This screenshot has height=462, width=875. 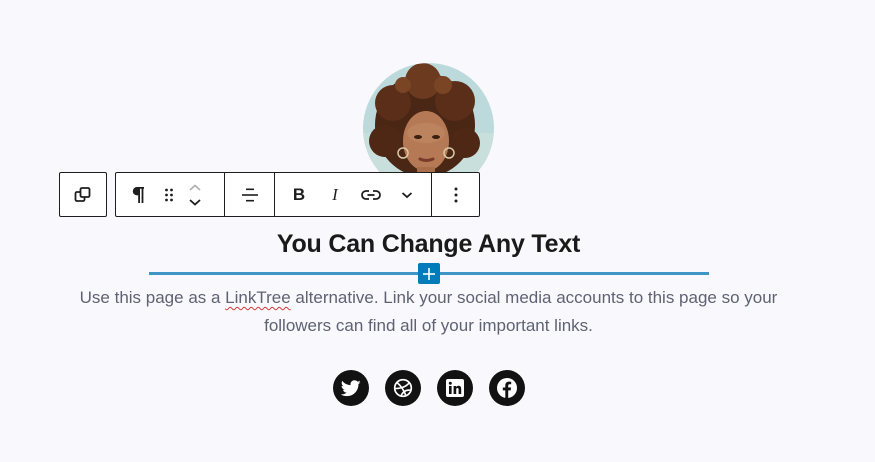 I want to click on block-toolbar: B I, so click(x=297, y=194).